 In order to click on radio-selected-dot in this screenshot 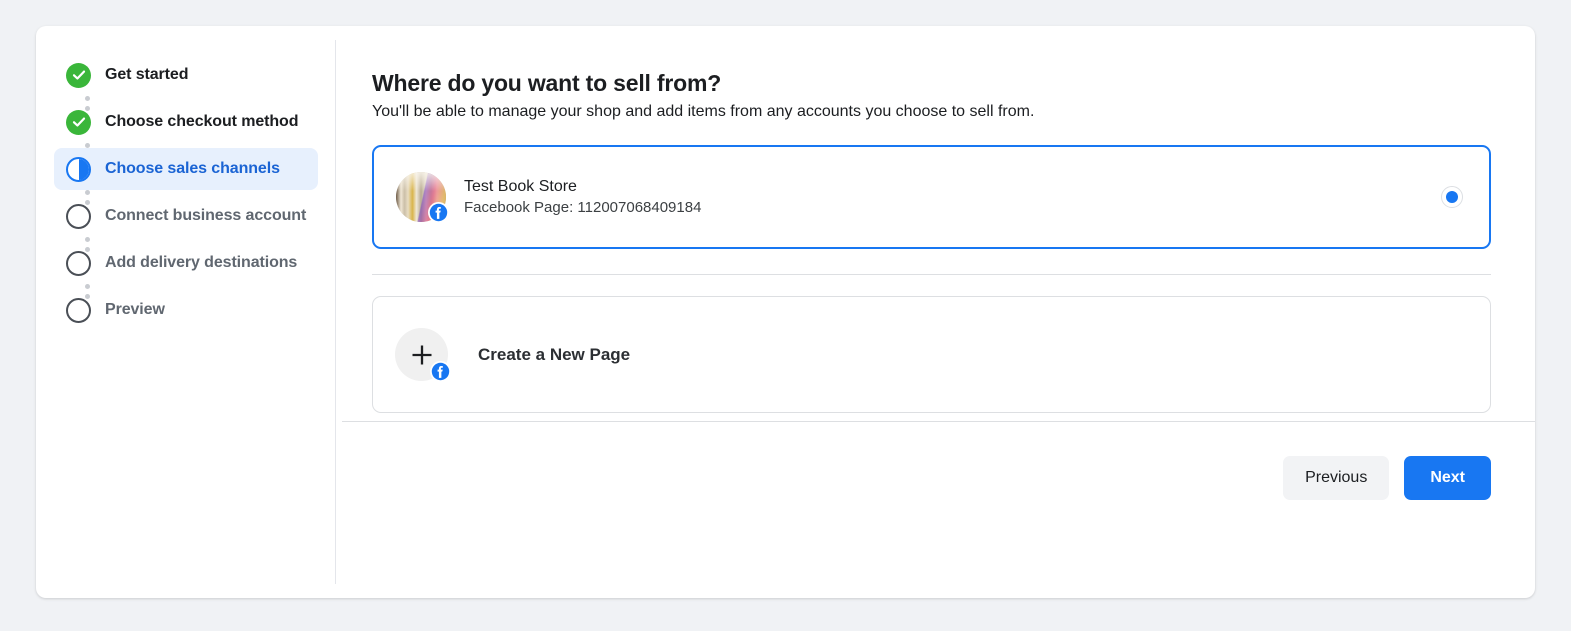, I will do `click(1452, 197)`.